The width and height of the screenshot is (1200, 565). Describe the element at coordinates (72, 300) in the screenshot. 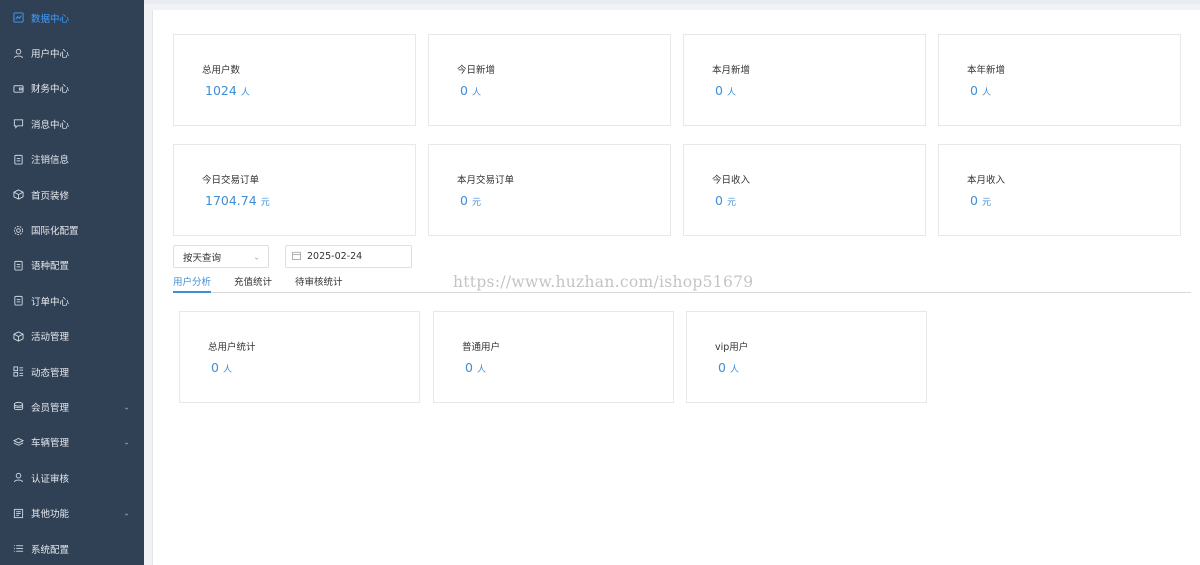

I see `sidebar-item-order-center: 订单中心` at that location.